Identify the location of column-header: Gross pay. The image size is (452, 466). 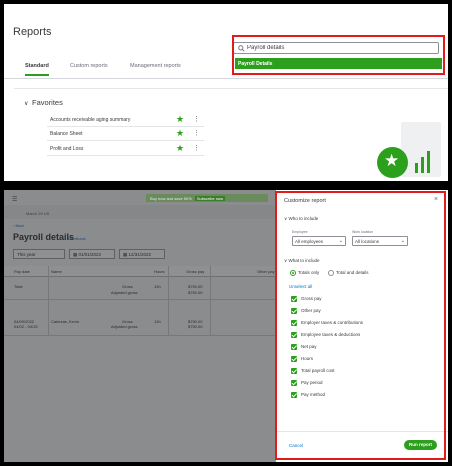
(195, 271).